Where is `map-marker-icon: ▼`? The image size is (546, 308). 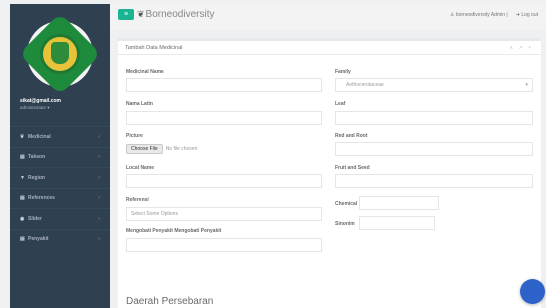 map-marker-icon: ▼ is located at coordinates (22, 177).